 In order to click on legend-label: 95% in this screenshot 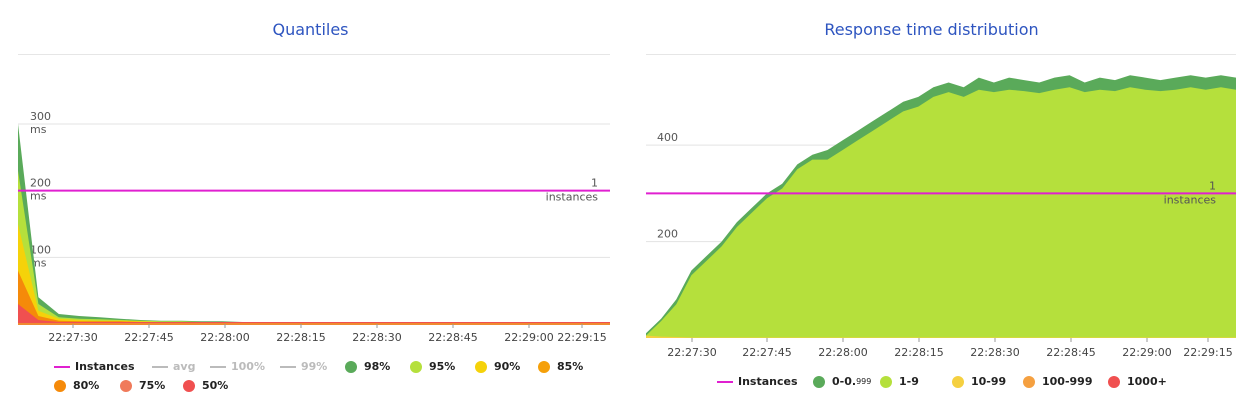, I will do `click(442, 366)`.